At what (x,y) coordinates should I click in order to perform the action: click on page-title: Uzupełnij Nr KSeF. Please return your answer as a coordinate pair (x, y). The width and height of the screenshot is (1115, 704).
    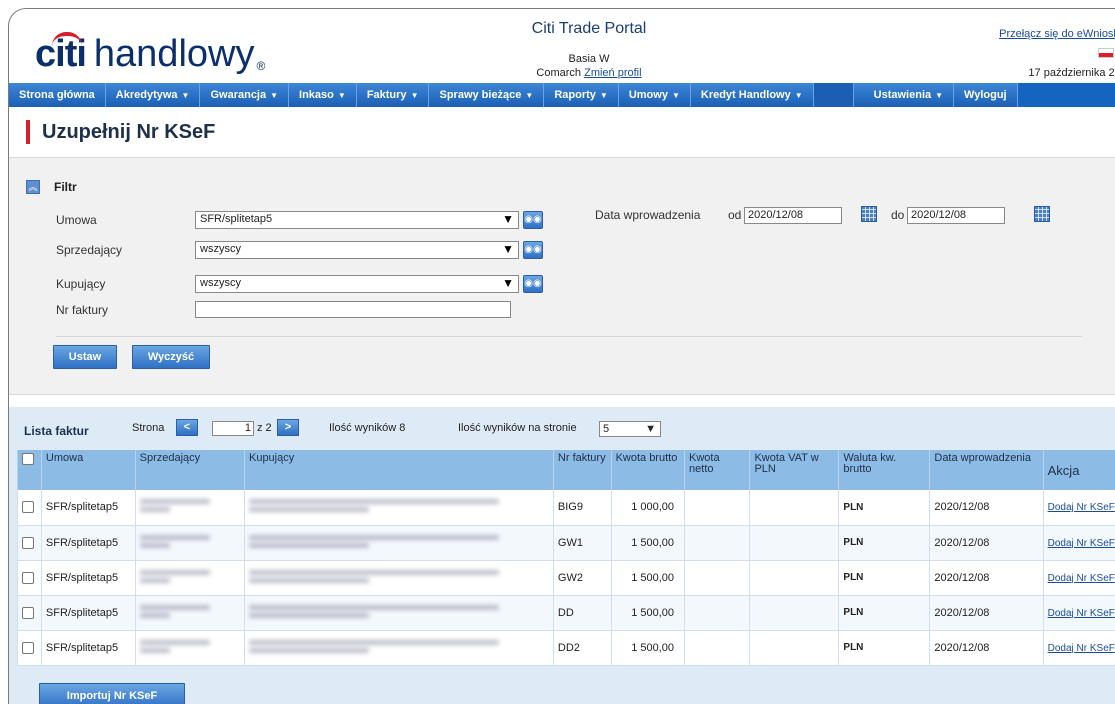
    Looking at the image, I should click on (120, 132).